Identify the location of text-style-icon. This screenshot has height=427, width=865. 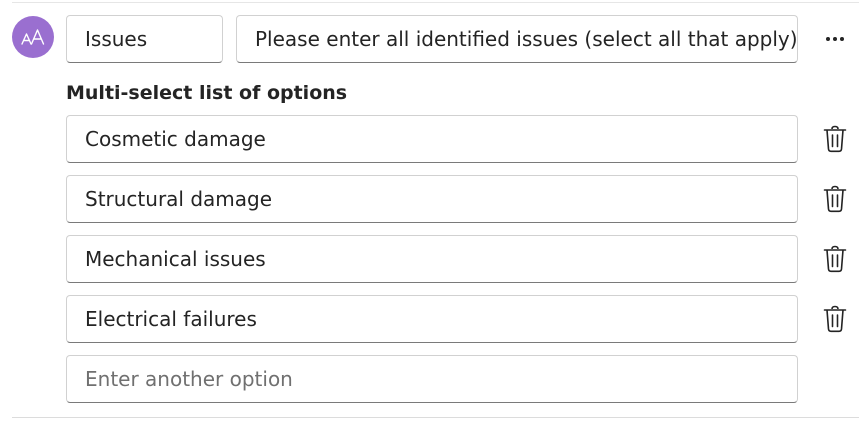
(33, 37).